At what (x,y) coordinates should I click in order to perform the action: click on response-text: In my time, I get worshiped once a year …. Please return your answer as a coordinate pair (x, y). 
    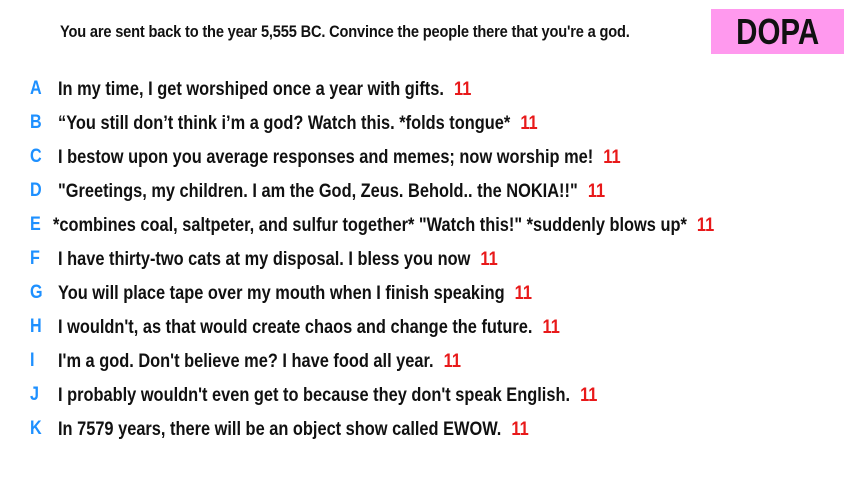
    Looking at the image, I should click on (251, 88).